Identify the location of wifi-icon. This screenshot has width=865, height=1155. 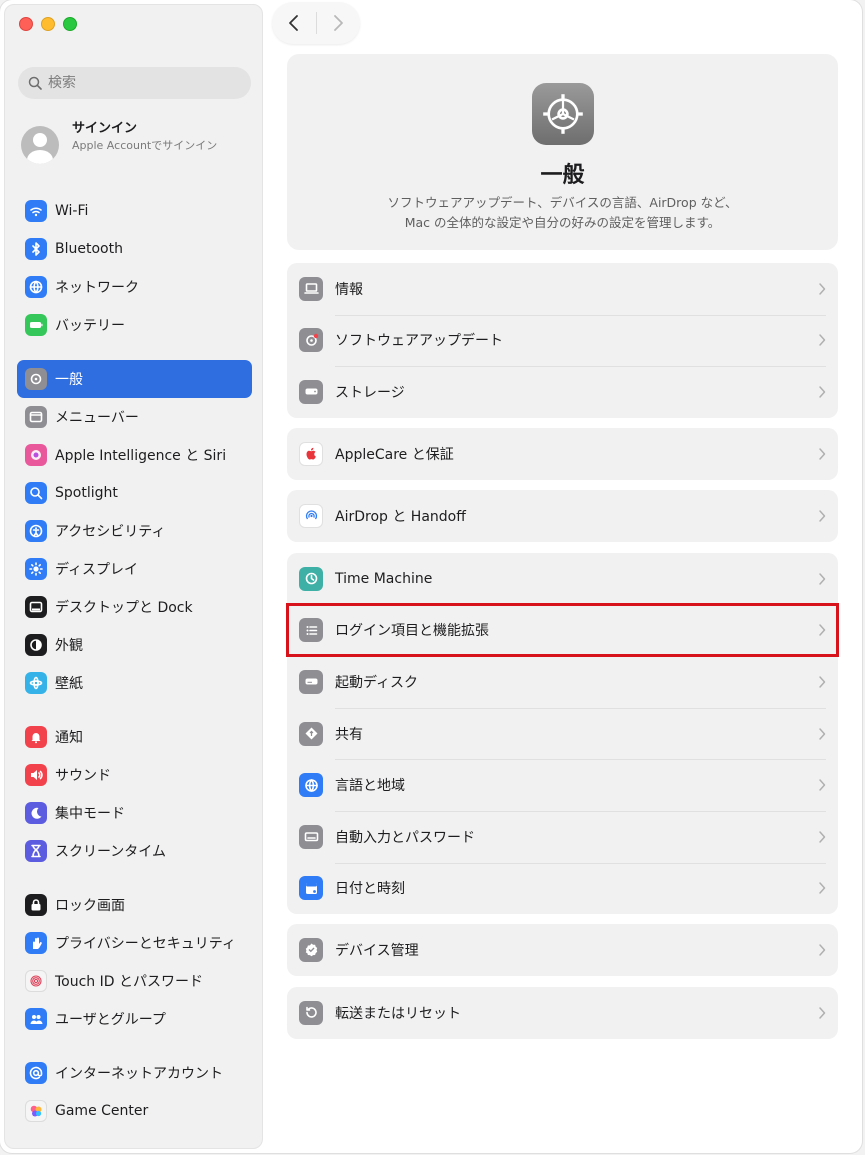
(36, 211).